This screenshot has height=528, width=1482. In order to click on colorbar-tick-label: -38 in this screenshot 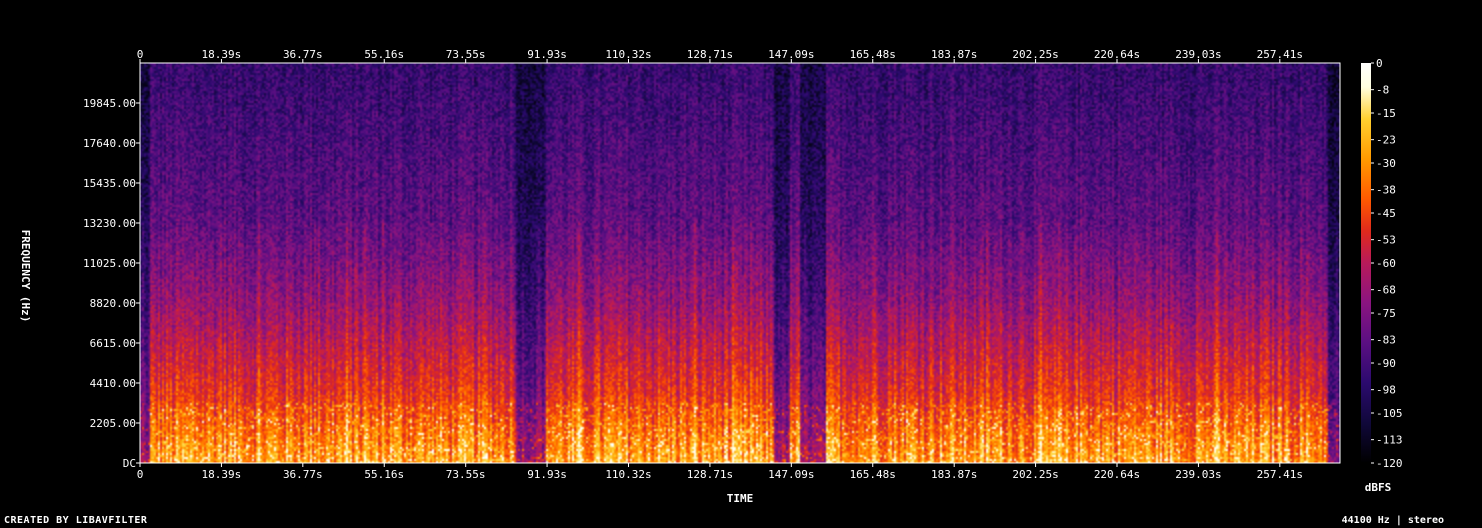, I will do `click(1386, 190)`.